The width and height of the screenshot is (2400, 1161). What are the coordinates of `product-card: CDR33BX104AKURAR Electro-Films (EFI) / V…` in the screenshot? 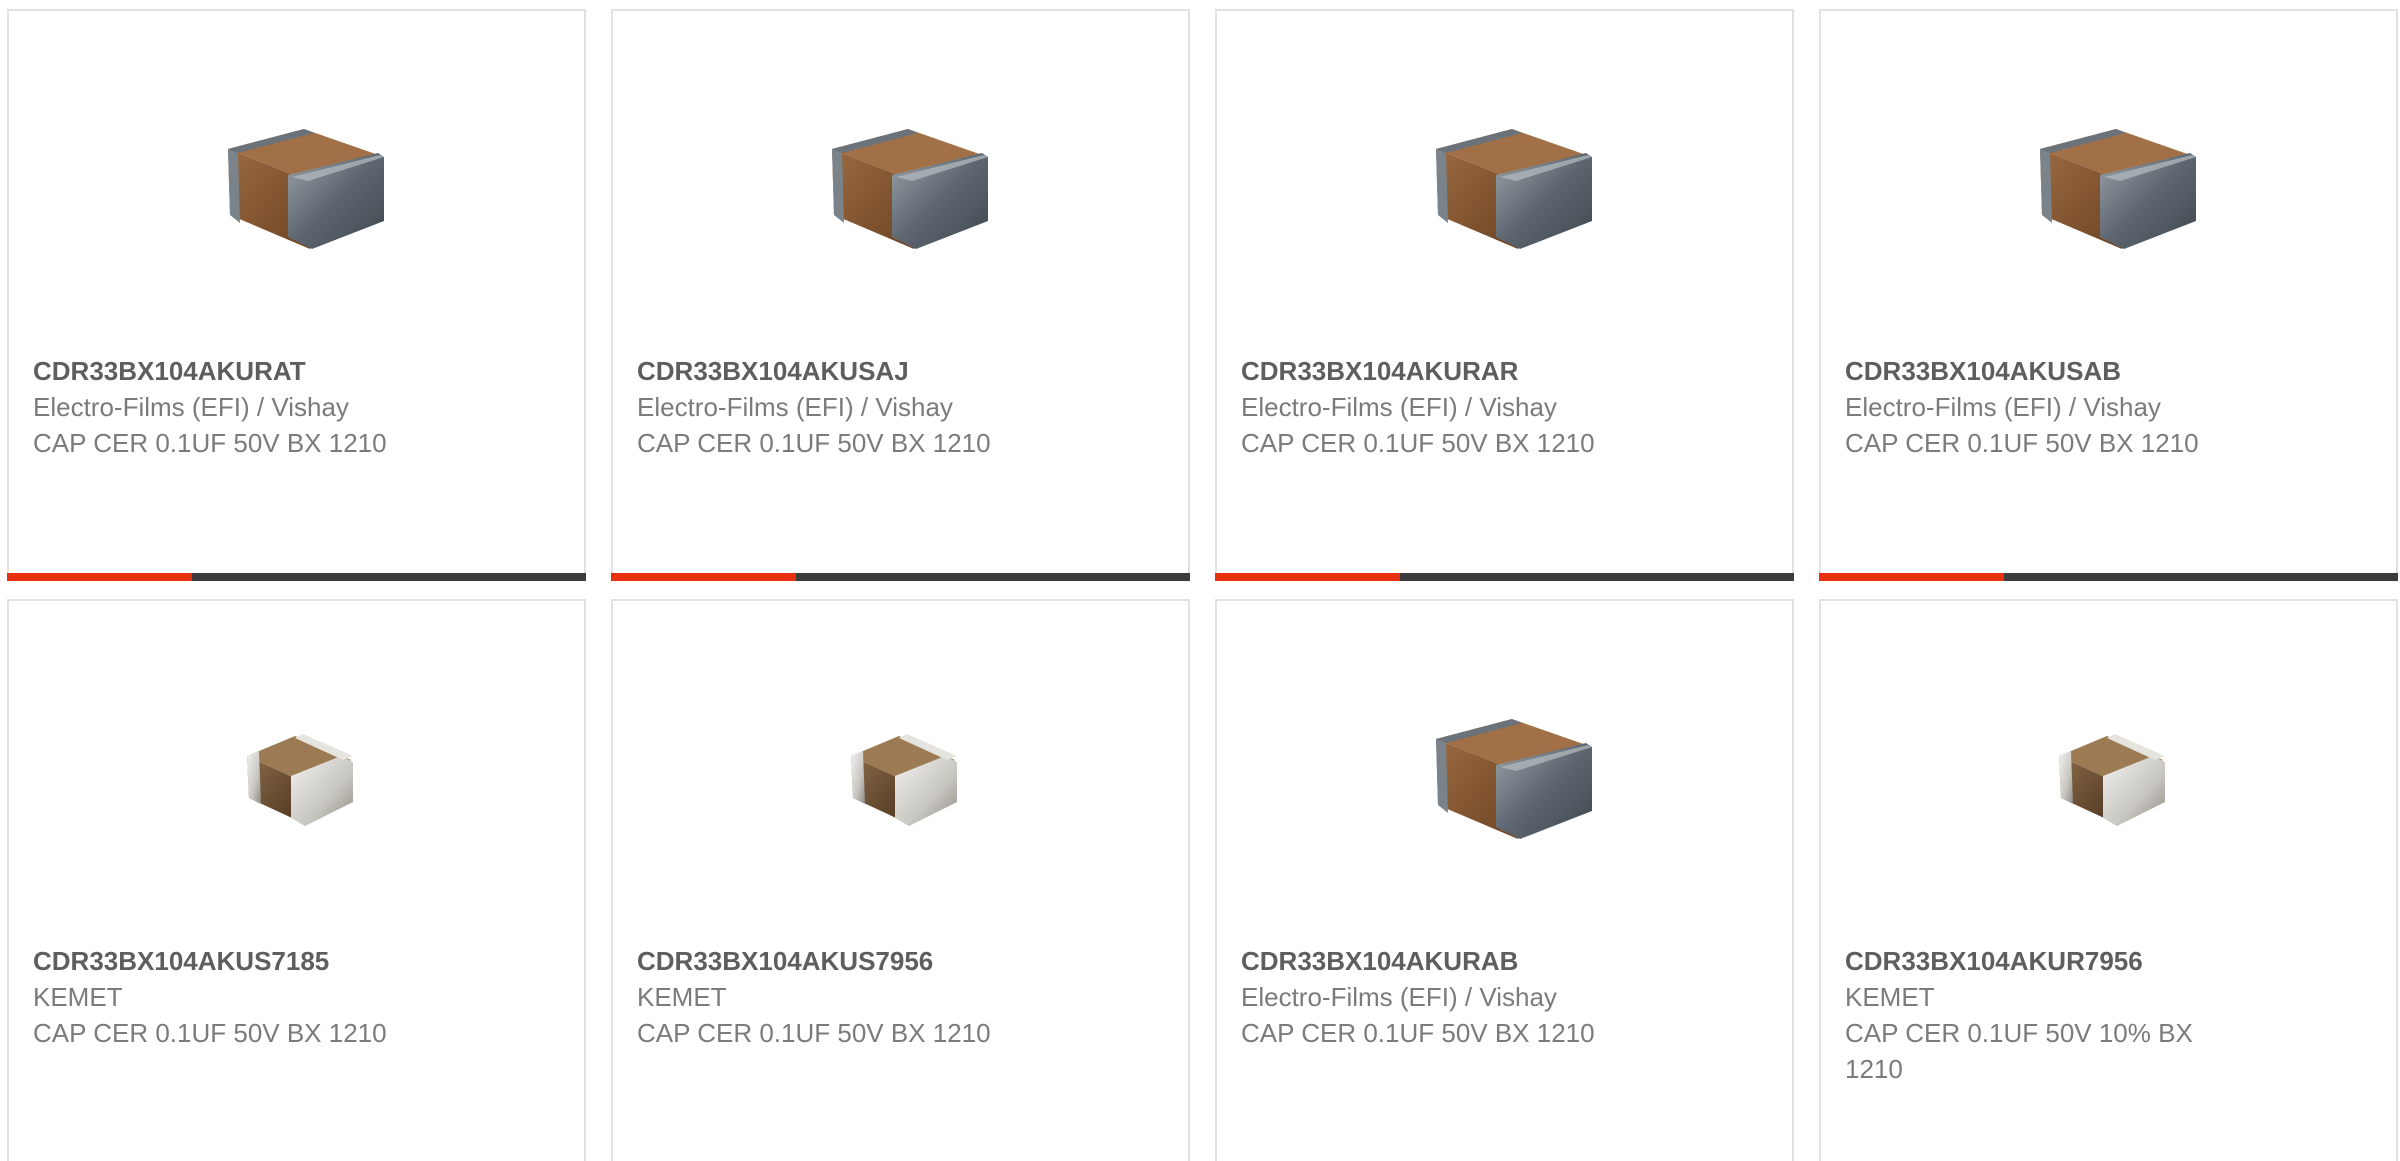 It's located at (1504, 295).